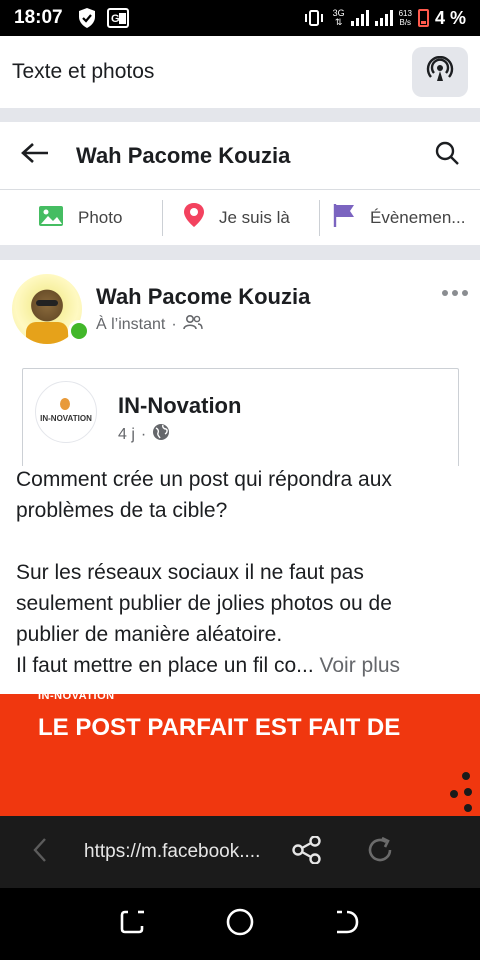  What do you see at coordinates (314, 18) in the screenshot?
I see `vibrate-icon` at bounding box center [314, 18].